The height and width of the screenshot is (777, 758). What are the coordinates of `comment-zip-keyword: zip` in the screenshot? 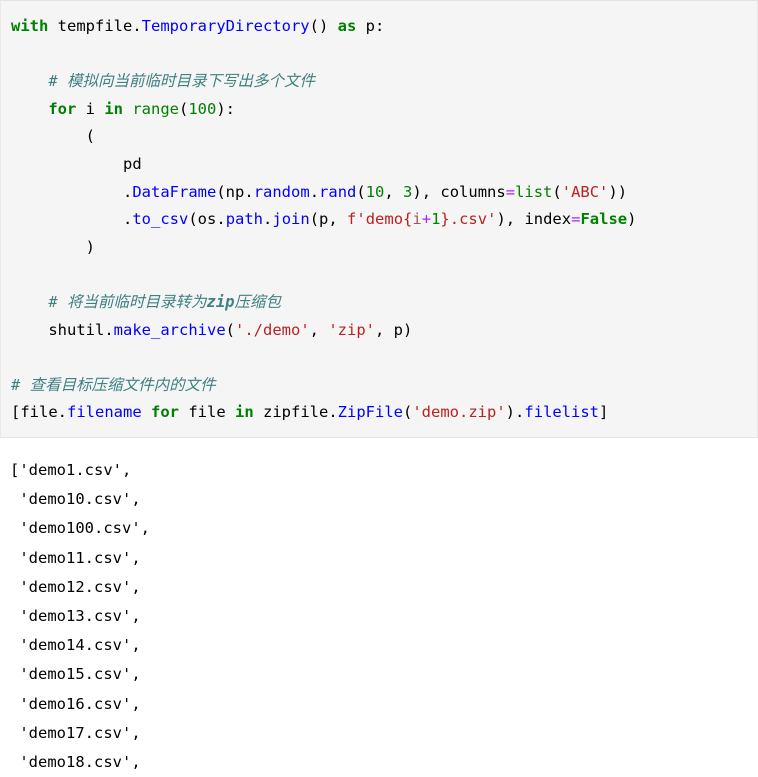 It's located at (220, 301).